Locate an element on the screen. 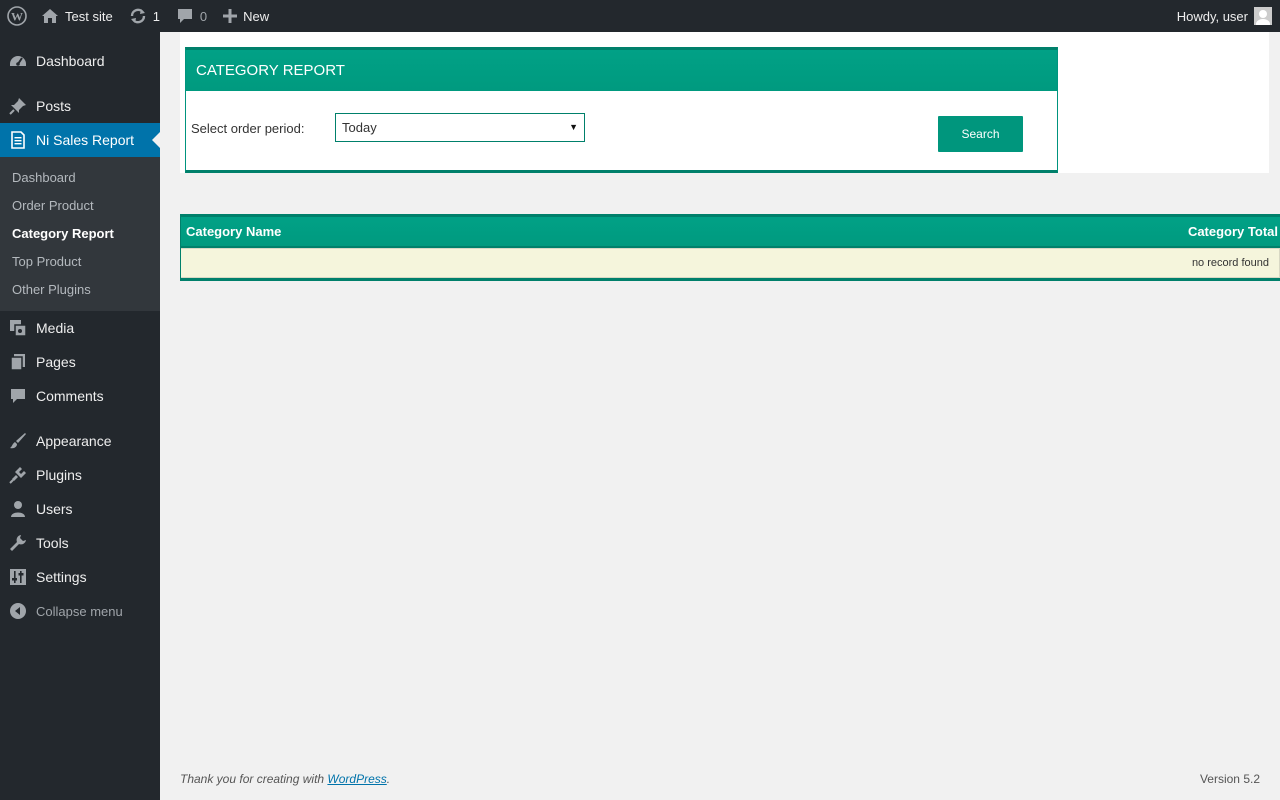 The image size is (1280, 800). wordpress-logo-icon: W is located at coordinates (17, 16).